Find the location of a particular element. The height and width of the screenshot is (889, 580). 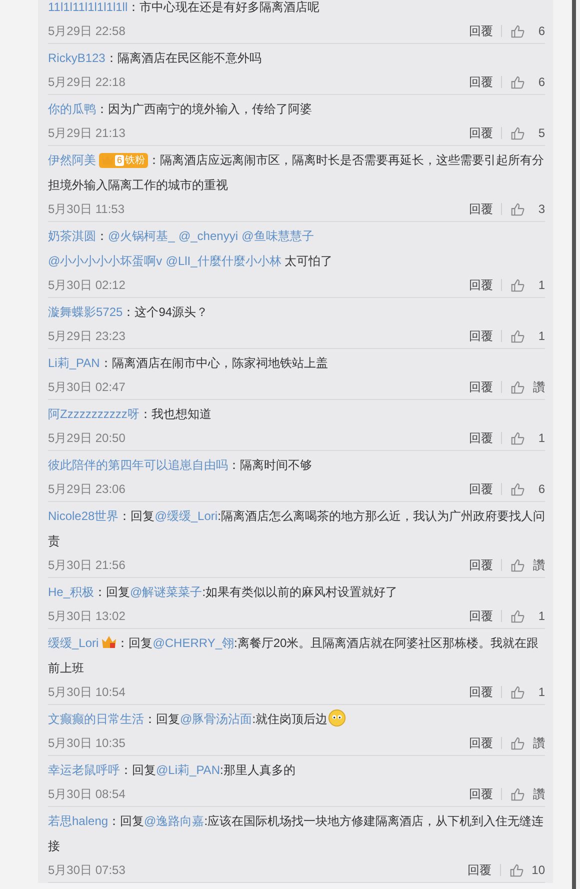

user-link: 缓缓_Lori is located at coordinates (73, 643).